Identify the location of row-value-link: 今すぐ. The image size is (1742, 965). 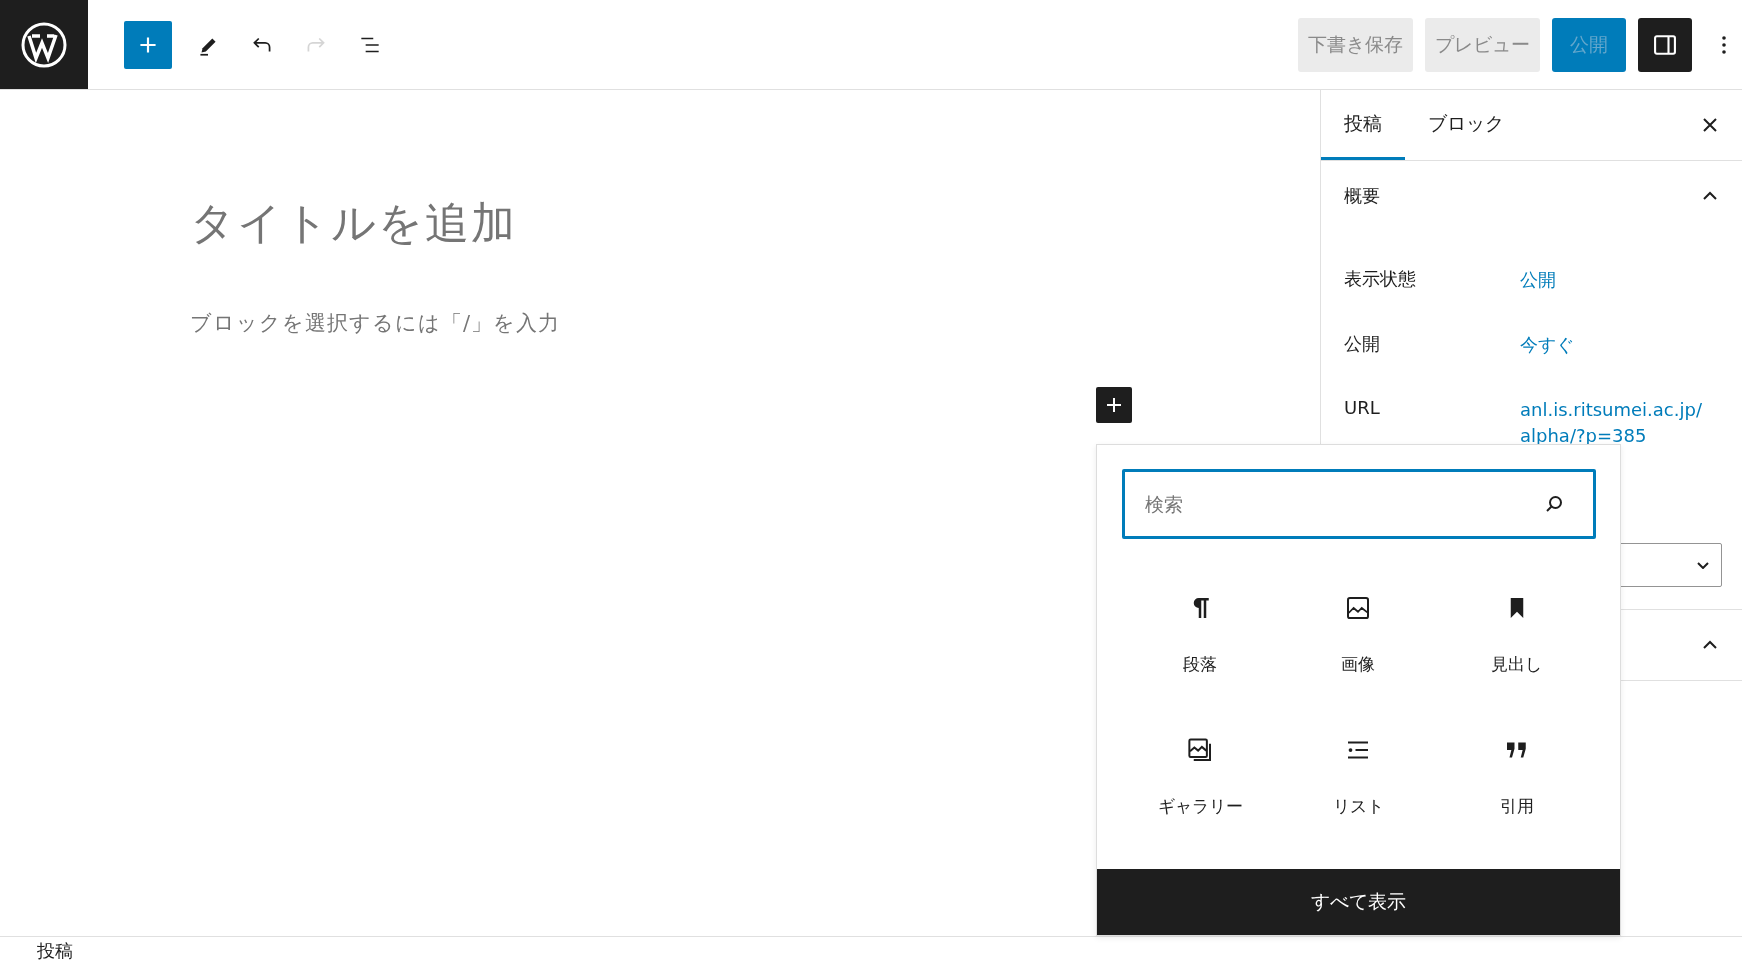
(1615, 345).